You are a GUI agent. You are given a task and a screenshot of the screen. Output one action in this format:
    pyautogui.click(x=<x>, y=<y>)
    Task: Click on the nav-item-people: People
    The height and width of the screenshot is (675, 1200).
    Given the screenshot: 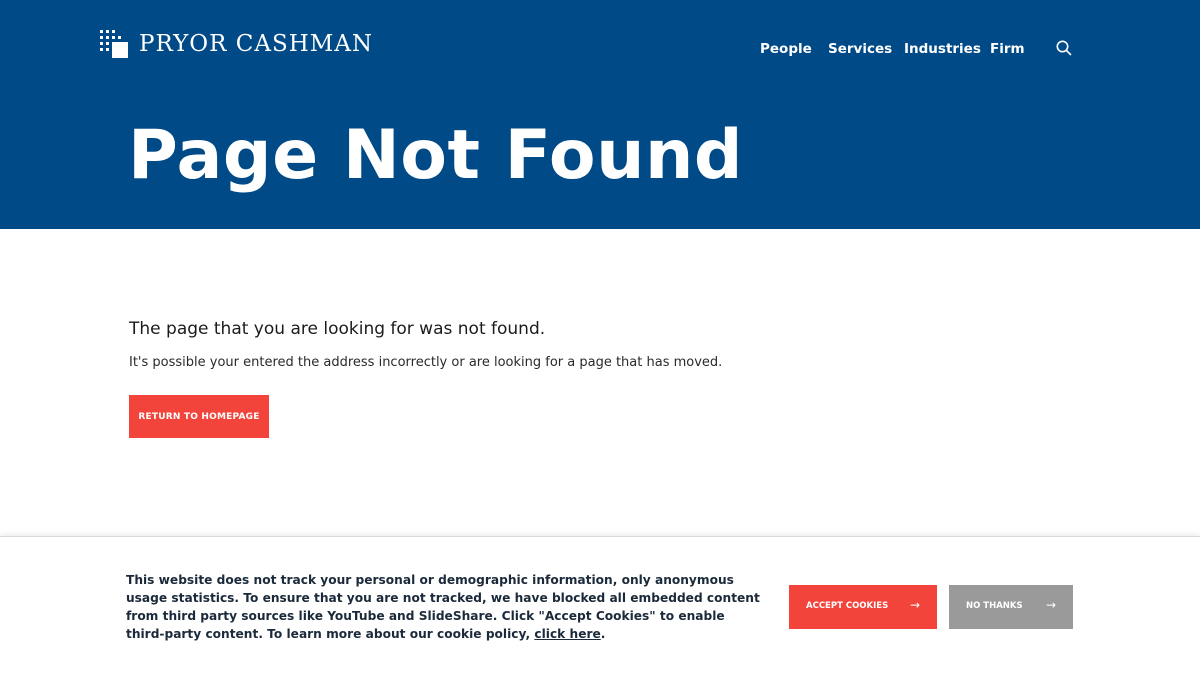 What is the action you would take?
    pyautogui.click(x=786, y=49)
    